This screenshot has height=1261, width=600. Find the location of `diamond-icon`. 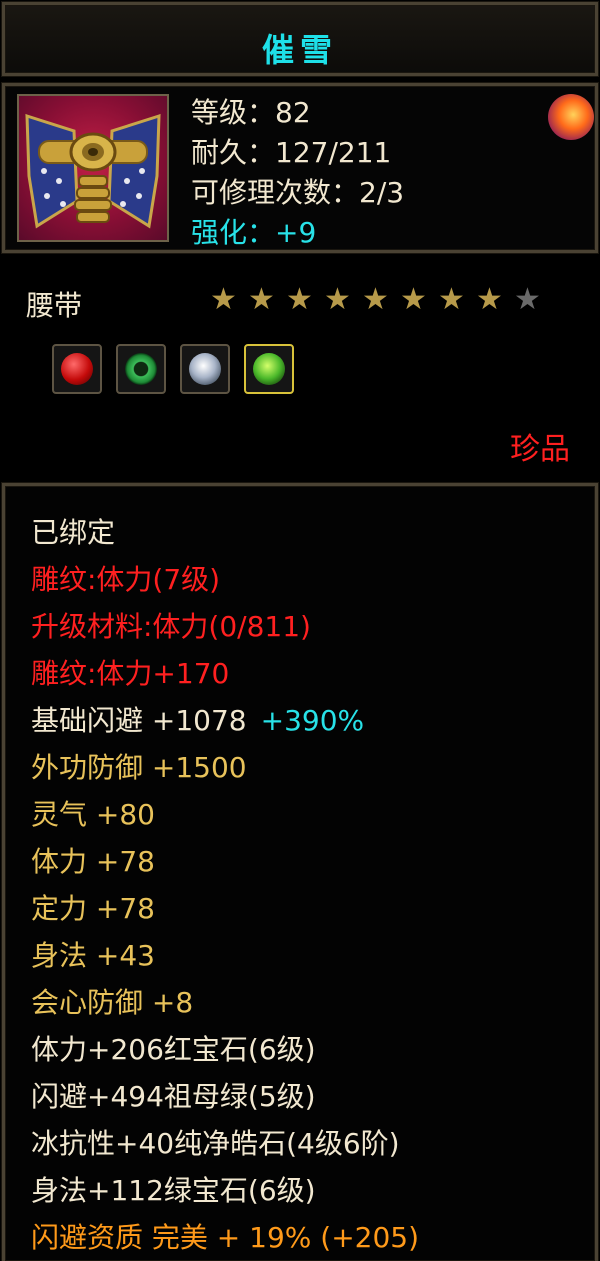

diamond-icon is located at coordinates (205, 369).